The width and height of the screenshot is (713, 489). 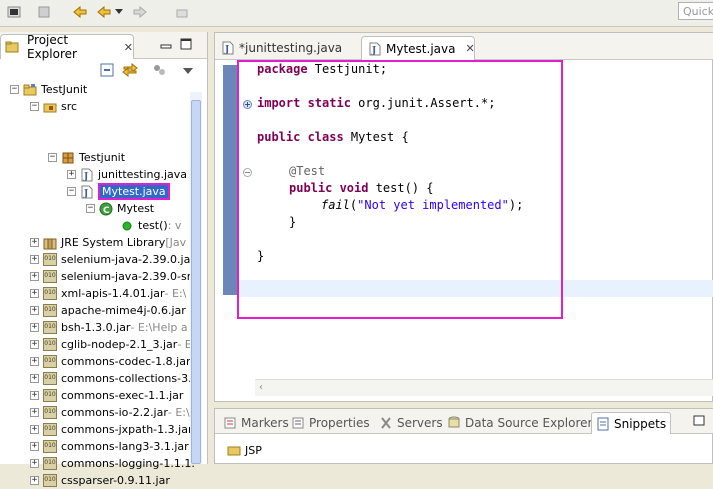 I want to click on scroll-left-icon: ‹, so click(x=261, y=387).